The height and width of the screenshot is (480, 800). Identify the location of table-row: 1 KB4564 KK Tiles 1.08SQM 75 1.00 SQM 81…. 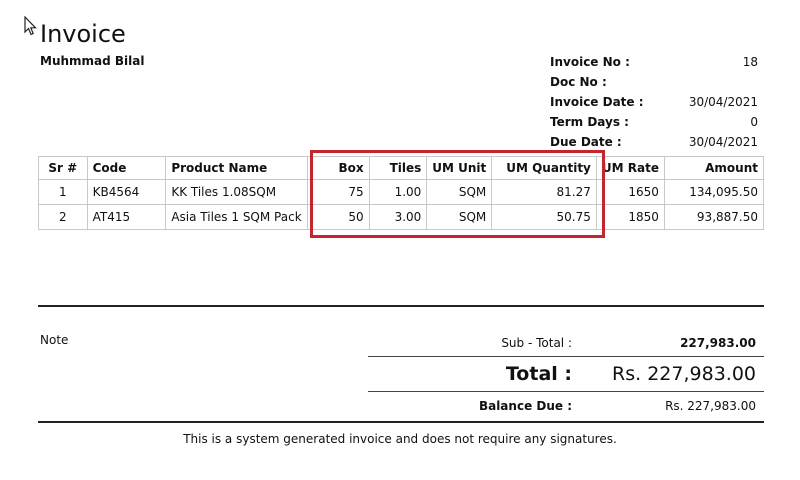
(401, 192).